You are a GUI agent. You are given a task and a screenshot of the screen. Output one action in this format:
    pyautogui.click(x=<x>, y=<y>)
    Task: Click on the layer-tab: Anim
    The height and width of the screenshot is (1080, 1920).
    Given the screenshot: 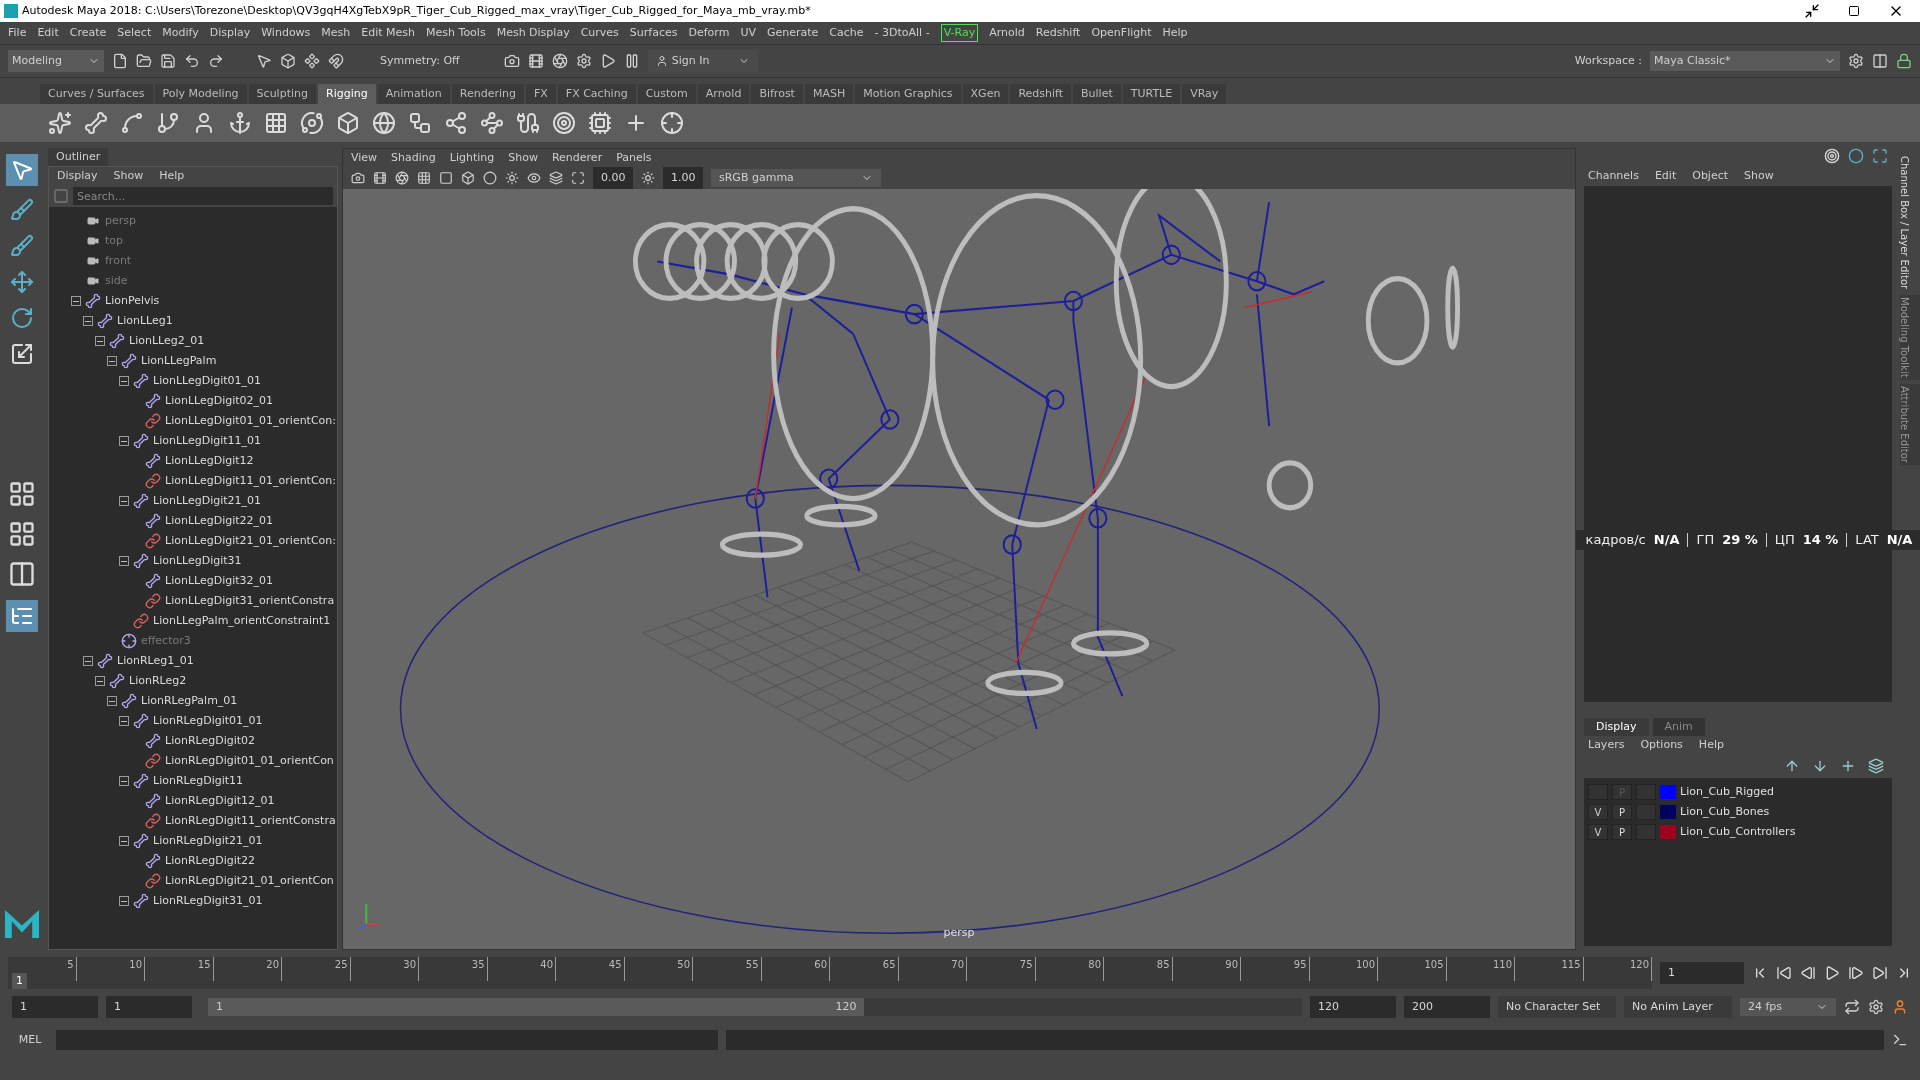 What is the action you would take?
    pyautogui.click(x=1678, y=727)
    